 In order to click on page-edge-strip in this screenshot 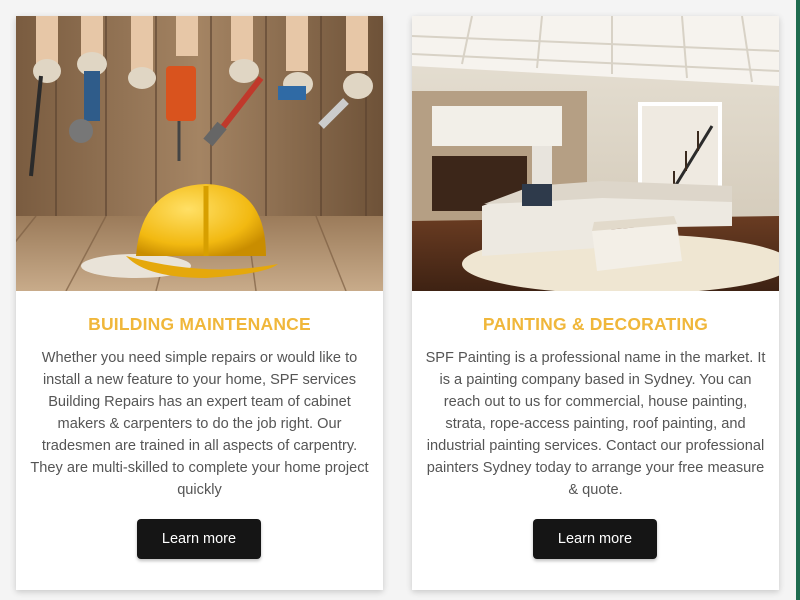, I will do `click(798, 300)`.